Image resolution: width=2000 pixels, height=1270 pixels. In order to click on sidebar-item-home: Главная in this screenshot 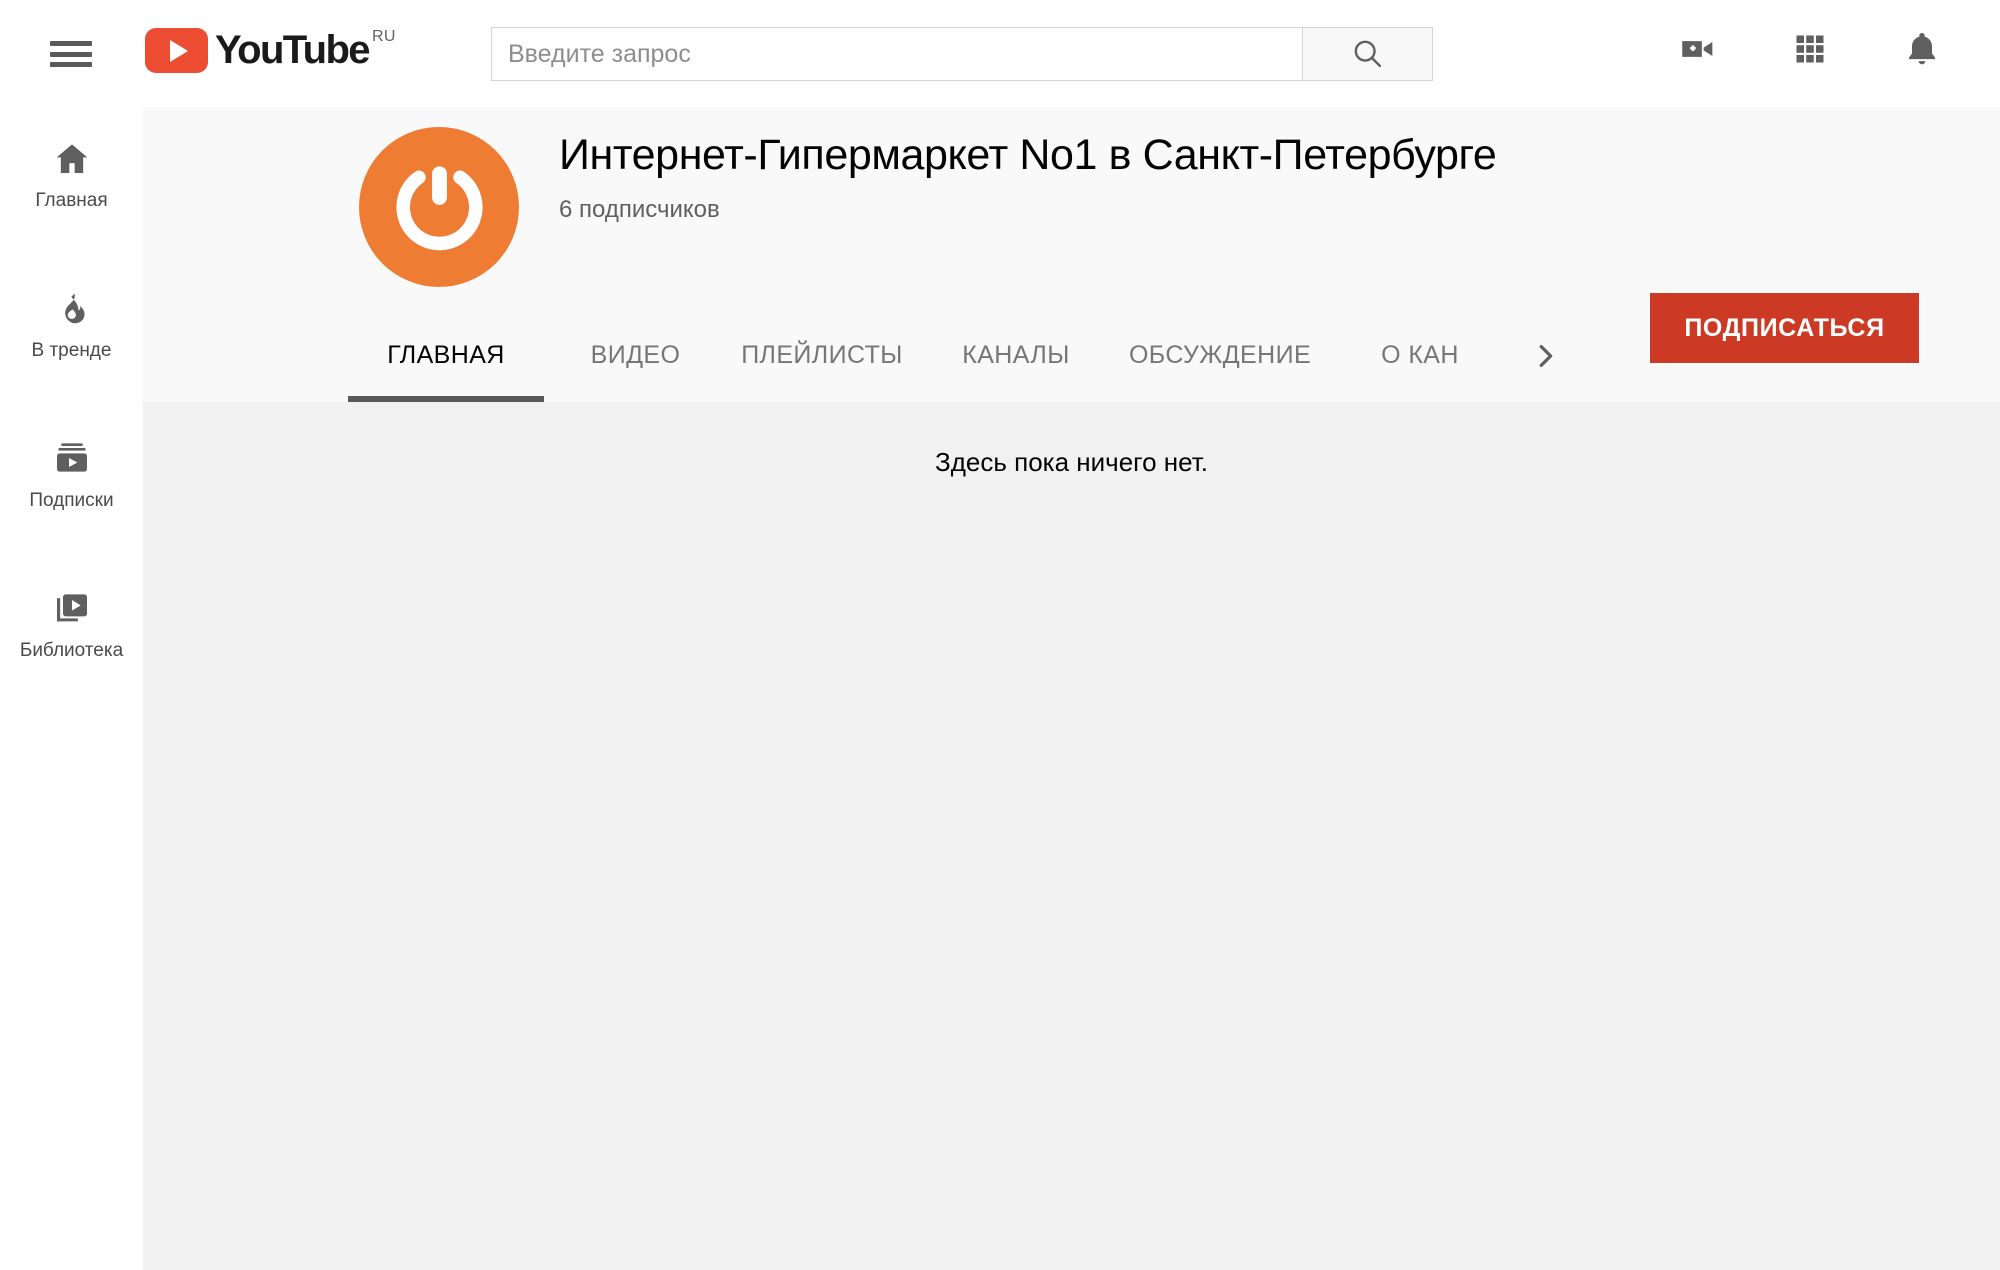, I will do `click(71, 175)`.